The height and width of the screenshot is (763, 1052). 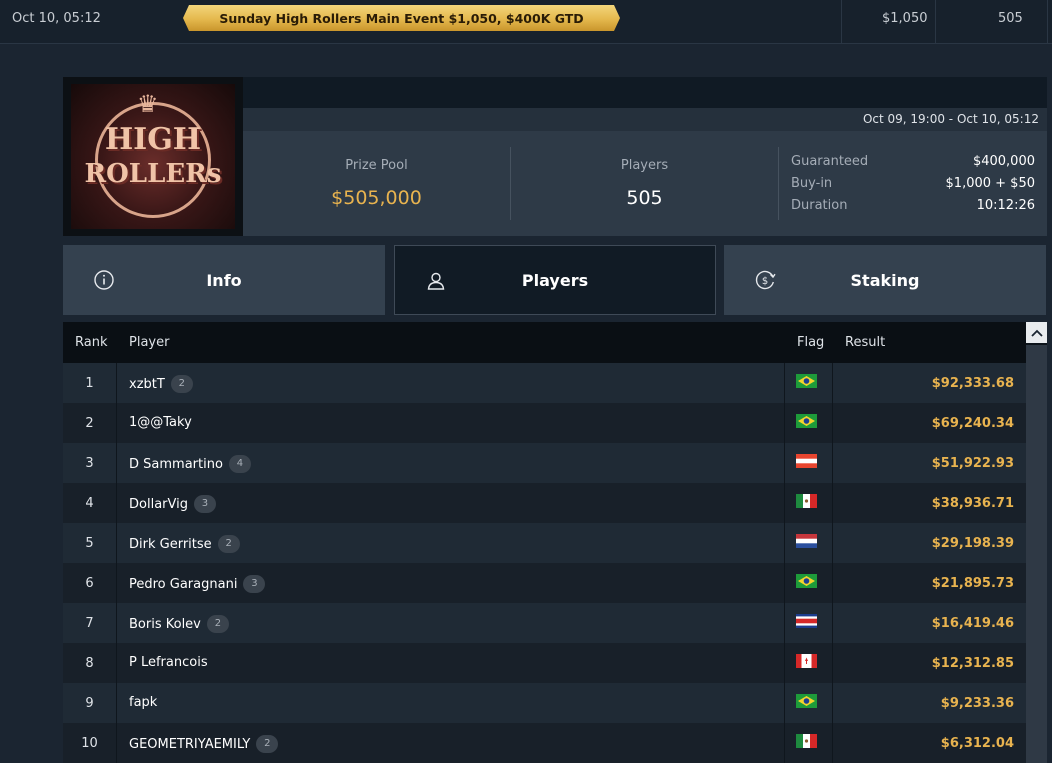 I want to click on tournament-date: Oct 10, 05:12, so click(x=56, y=18).